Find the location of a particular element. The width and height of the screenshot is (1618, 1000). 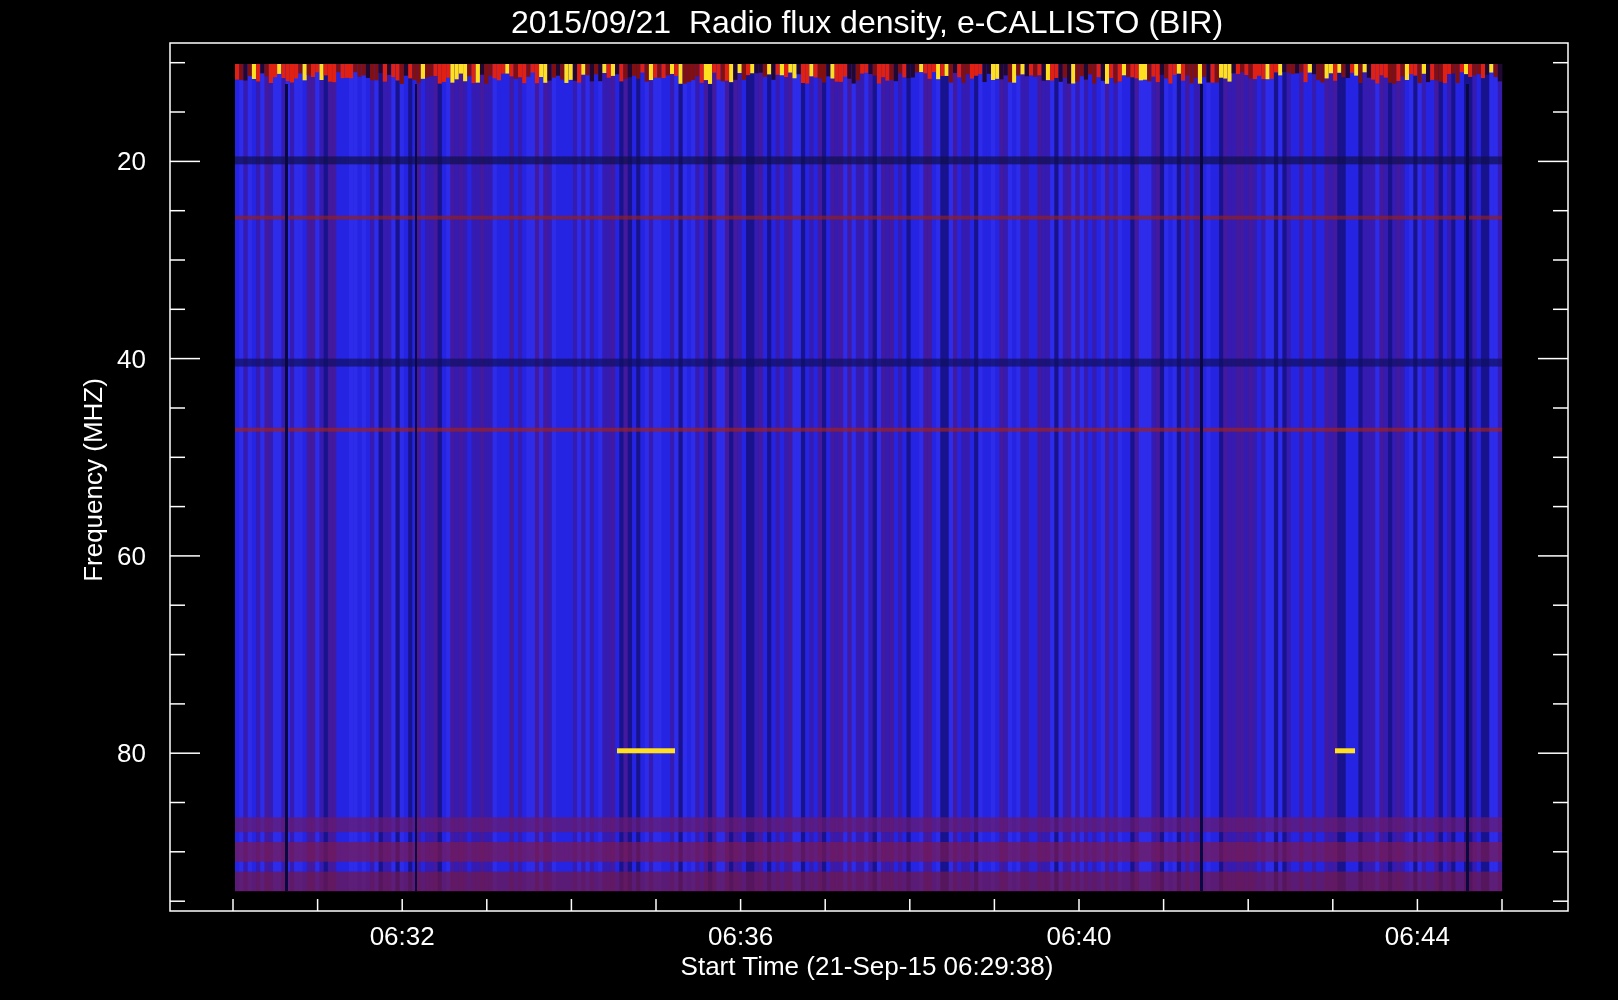

x-tick-label: 06:36 is located at coordinates (741, 936).